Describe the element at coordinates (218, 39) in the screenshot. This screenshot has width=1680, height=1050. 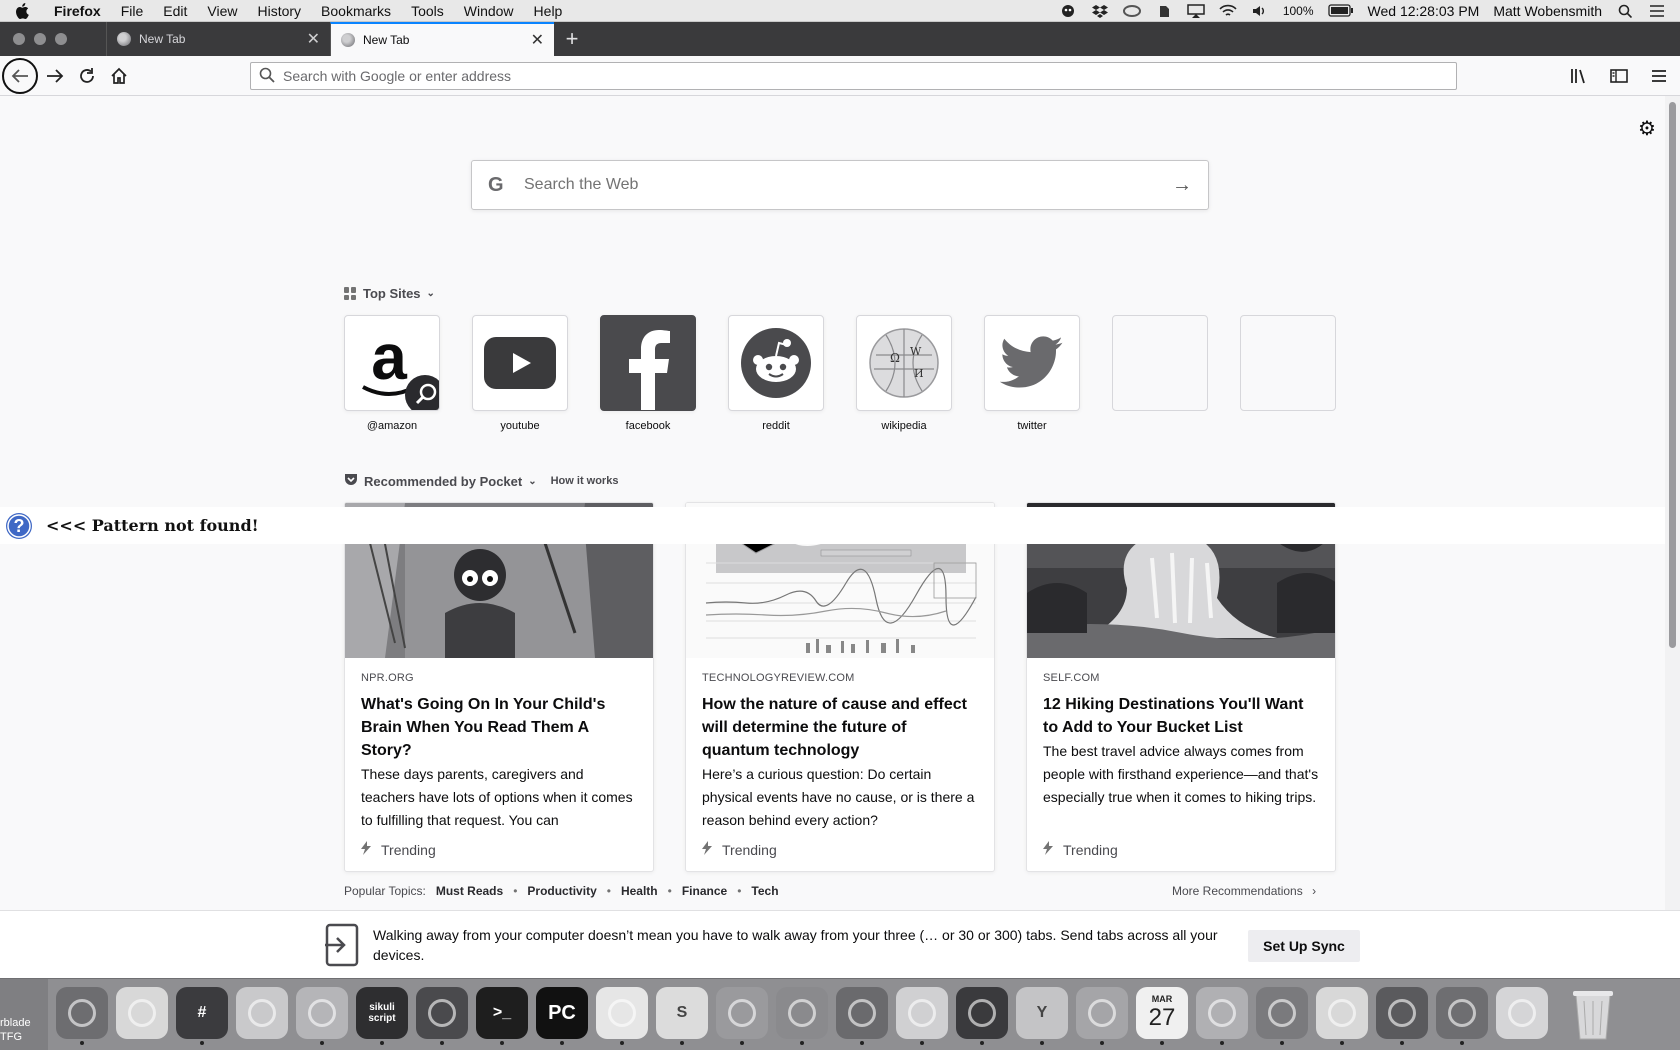
I see `tab-new-tab-1: New Tab ✕` at that location.